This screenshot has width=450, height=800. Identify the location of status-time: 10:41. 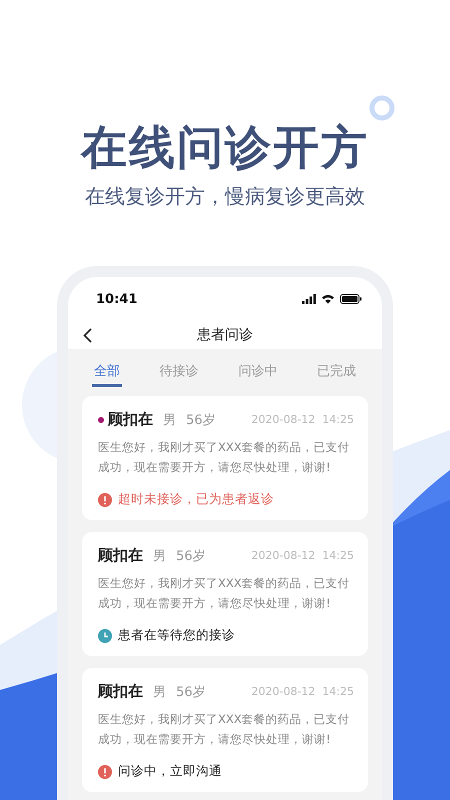
(117, 299).